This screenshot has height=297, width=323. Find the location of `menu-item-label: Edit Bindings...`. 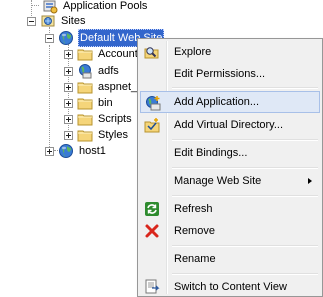

menu-item-label: Edit Bindings... is located at coordinates (211, 153).